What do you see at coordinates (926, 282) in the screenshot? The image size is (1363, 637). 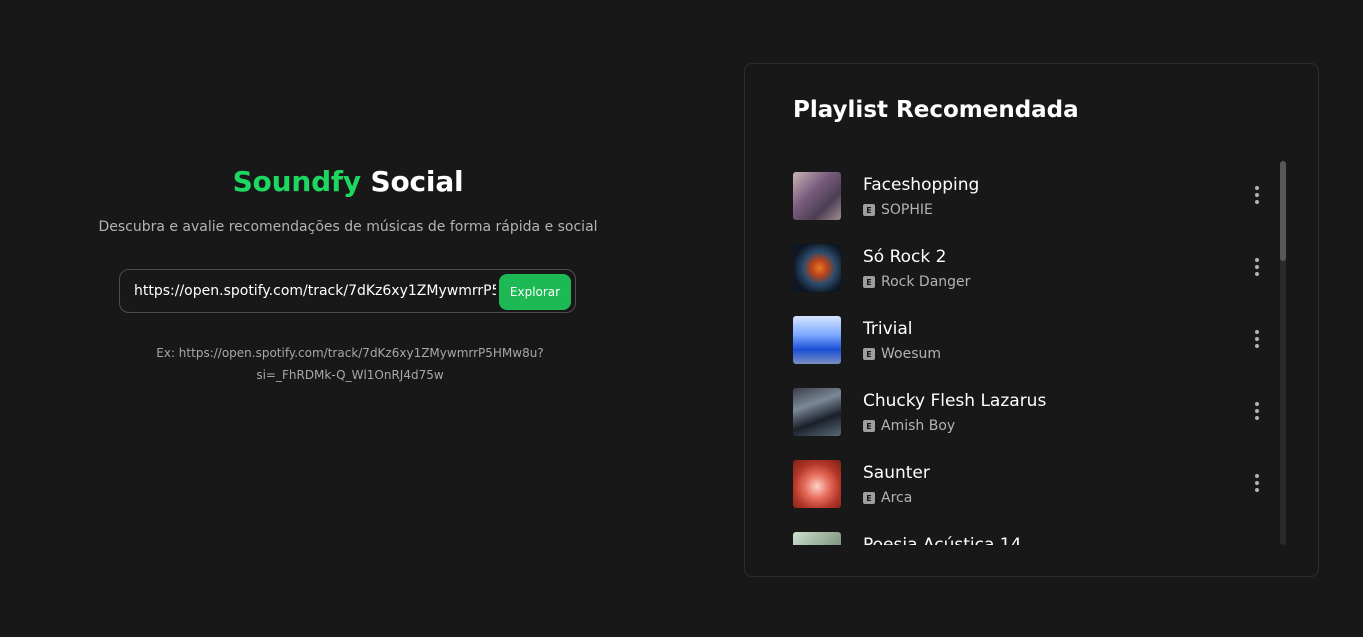 I see `track-artist: Rock Danger` at bounding box center [926, 282].